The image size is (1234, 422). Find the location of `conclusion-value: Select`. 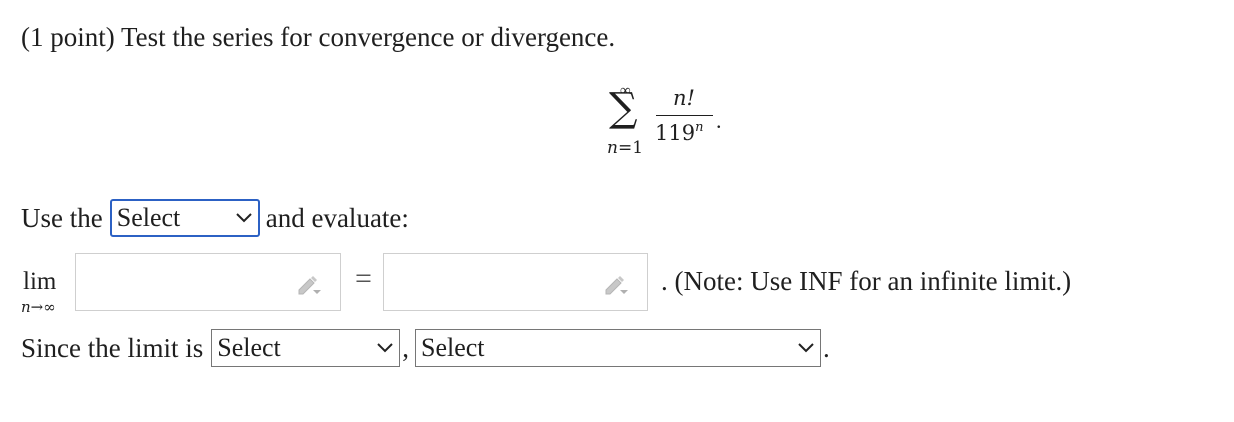

conclusion-value: Select is located at coordinates (453, 347).